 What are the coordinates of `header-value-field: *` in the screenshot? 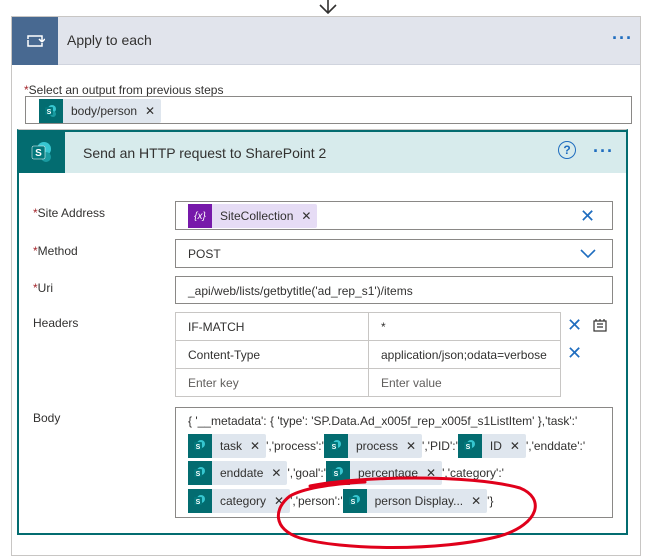 It's located at (464, 326).